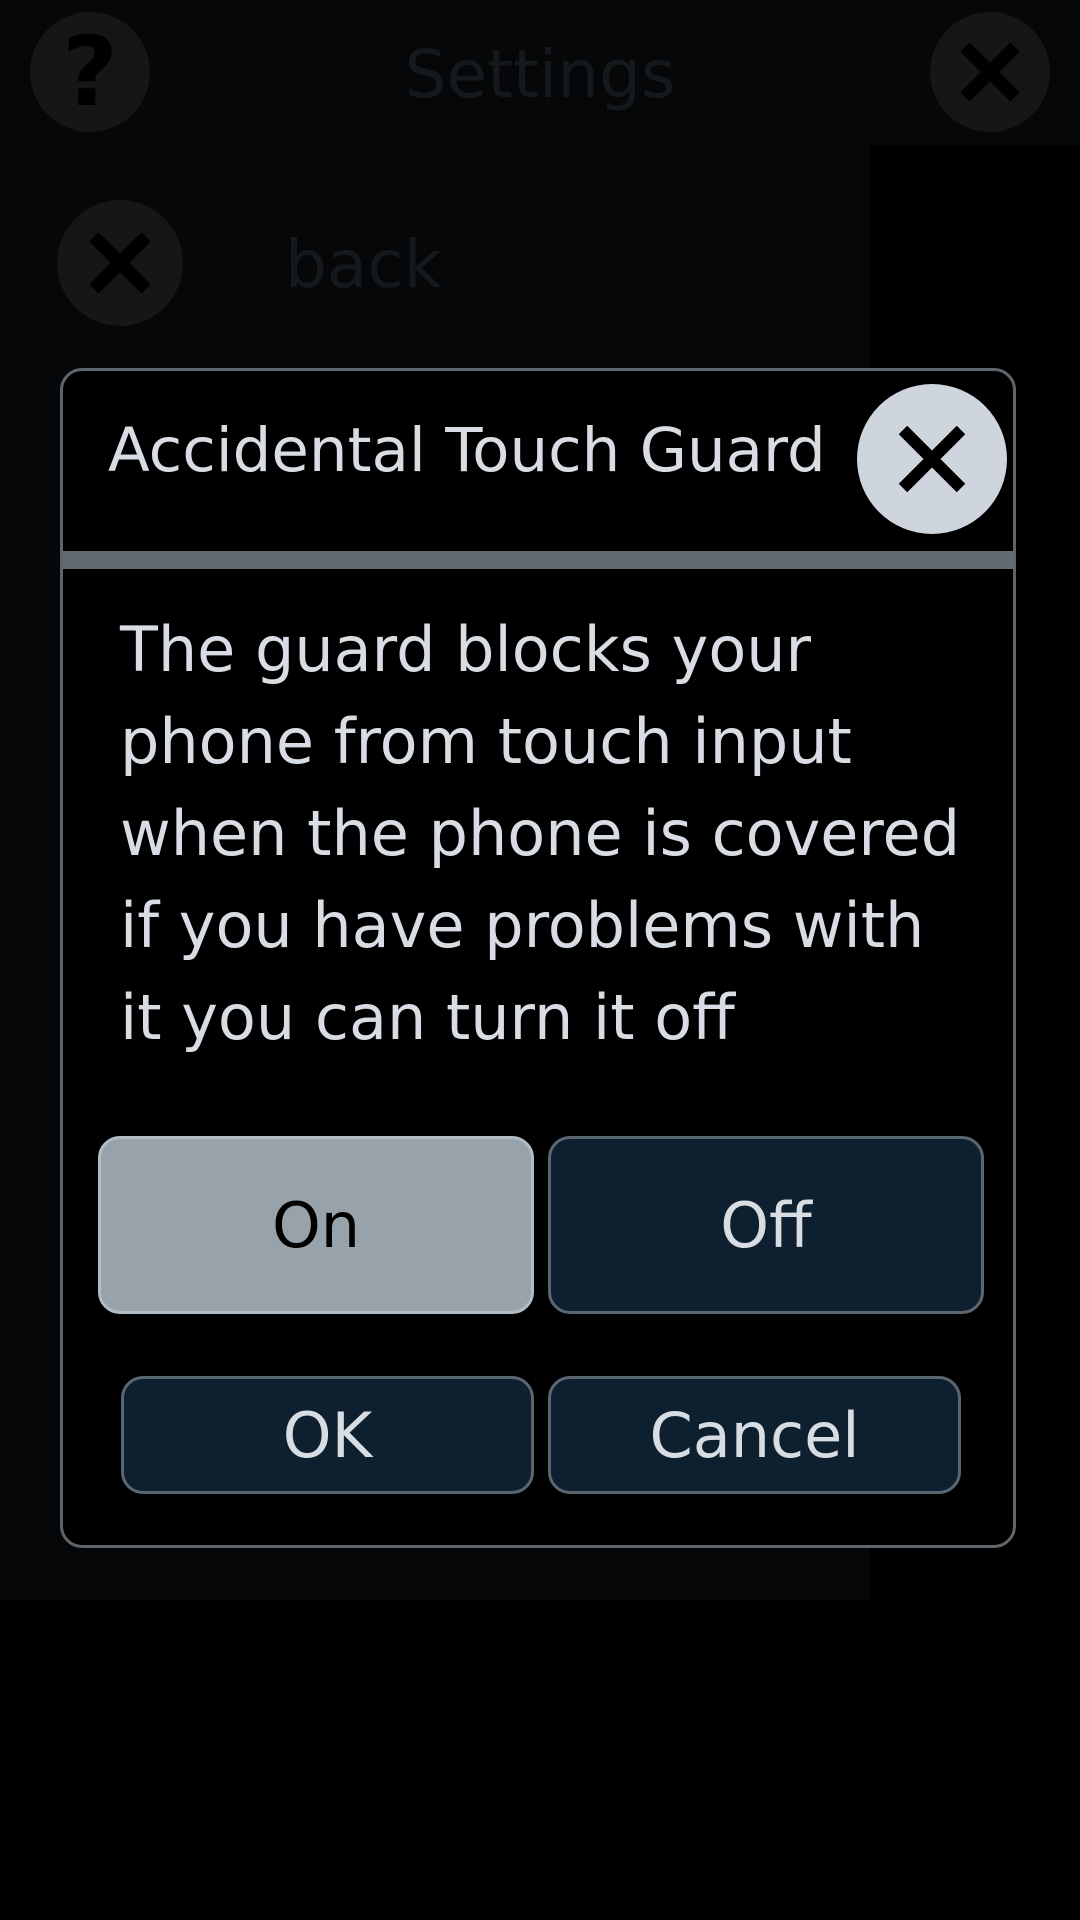 This screenshot has width=1080, height=1920. I want to click on ok-button: OK, so click(327, 1435).